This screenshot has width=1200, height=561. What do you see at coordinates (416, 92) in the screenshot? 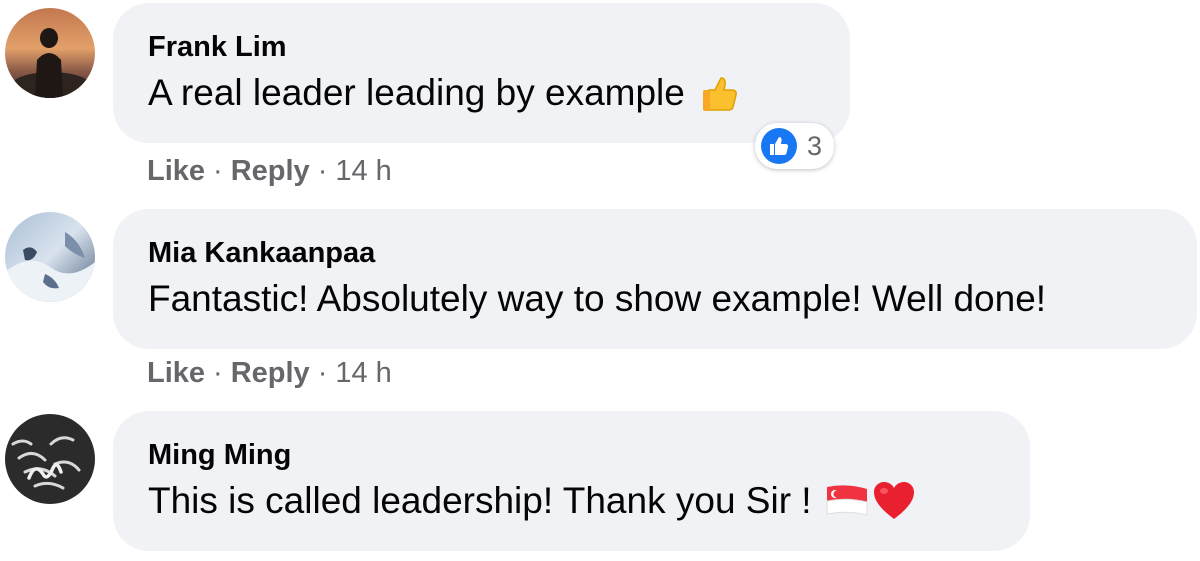
I see `comment-text: A real leader leading by example` at bounding box center [416, 92].